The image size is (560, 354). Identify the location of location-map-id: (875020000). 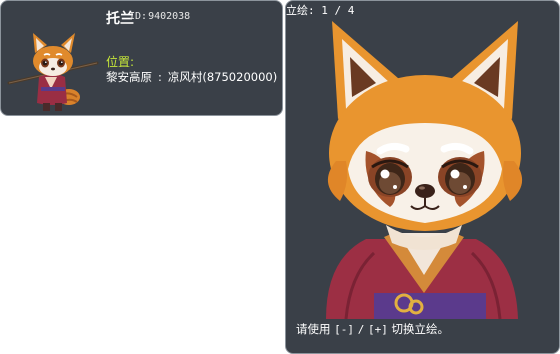
(240, 77).